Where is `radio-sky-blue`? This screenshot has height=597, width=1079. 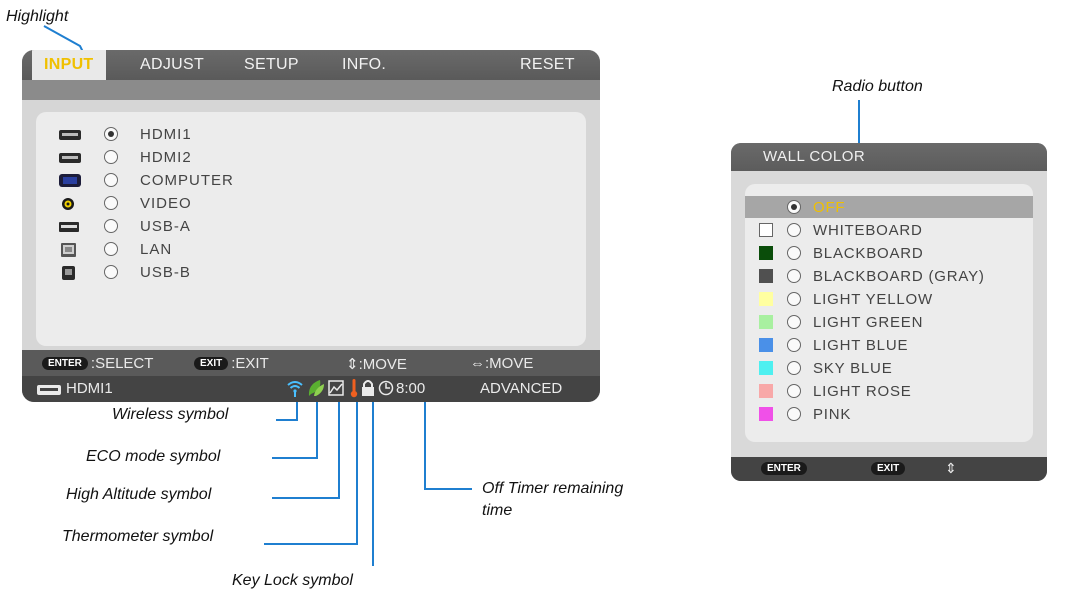
radio-sky-blue is located at coordinates (794, 368).